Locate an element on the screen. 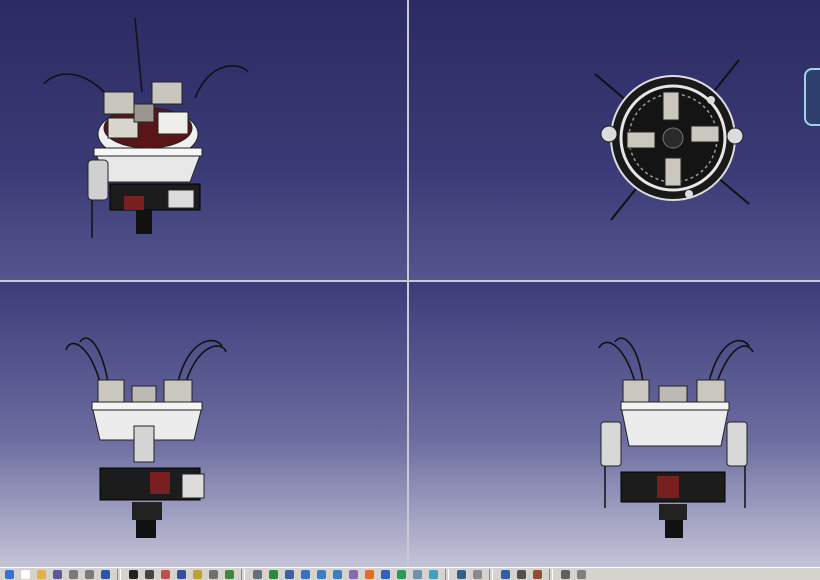  measure-icon is located at coordinates (165, 574).